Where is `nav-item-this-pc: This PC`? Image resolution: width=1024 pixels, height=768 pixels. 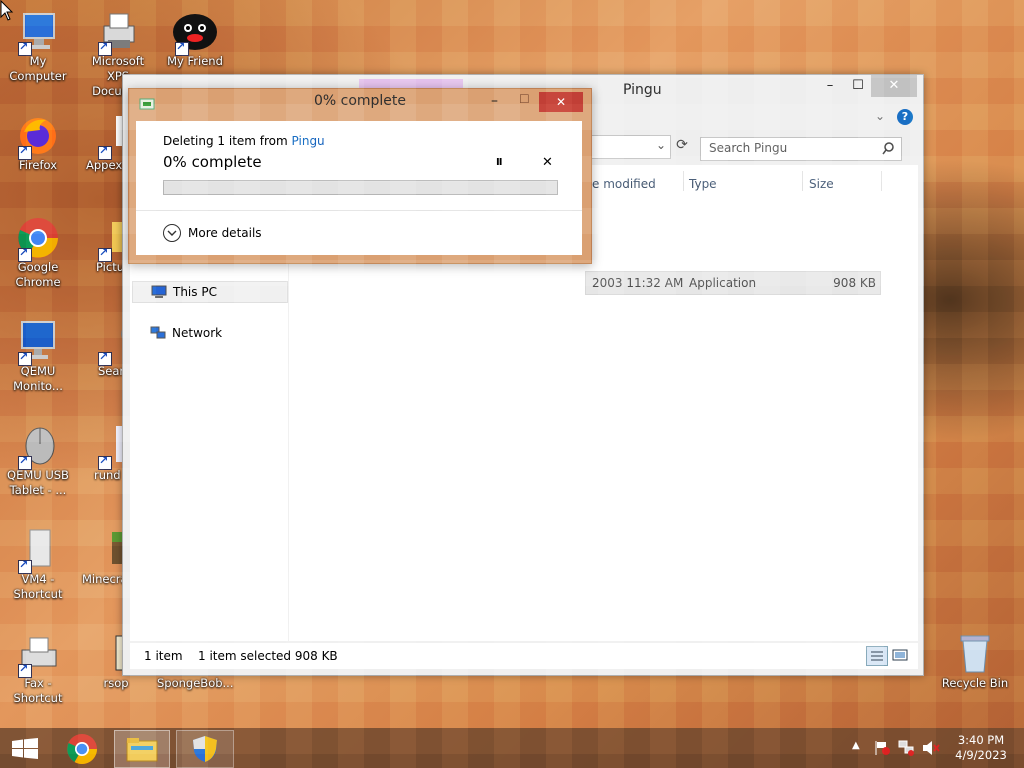
nav-item-this-pc: This PC is located at coordinates (210, 292).